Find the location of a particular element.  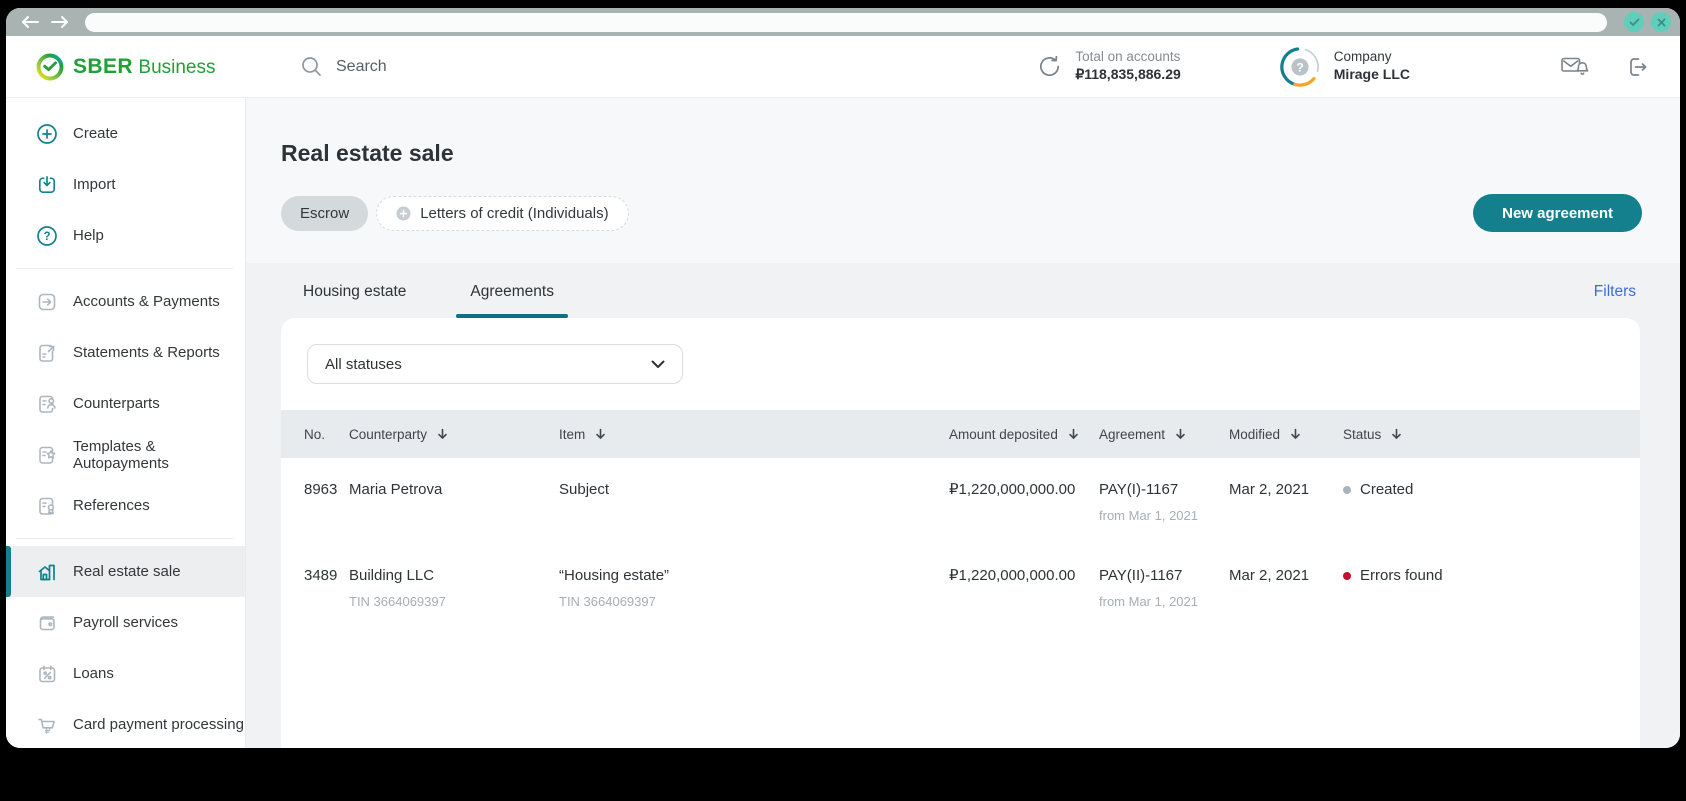

total-on-accounts: Total on accounts ₽118,835,886.29 is located at coordinates (1109, 66).